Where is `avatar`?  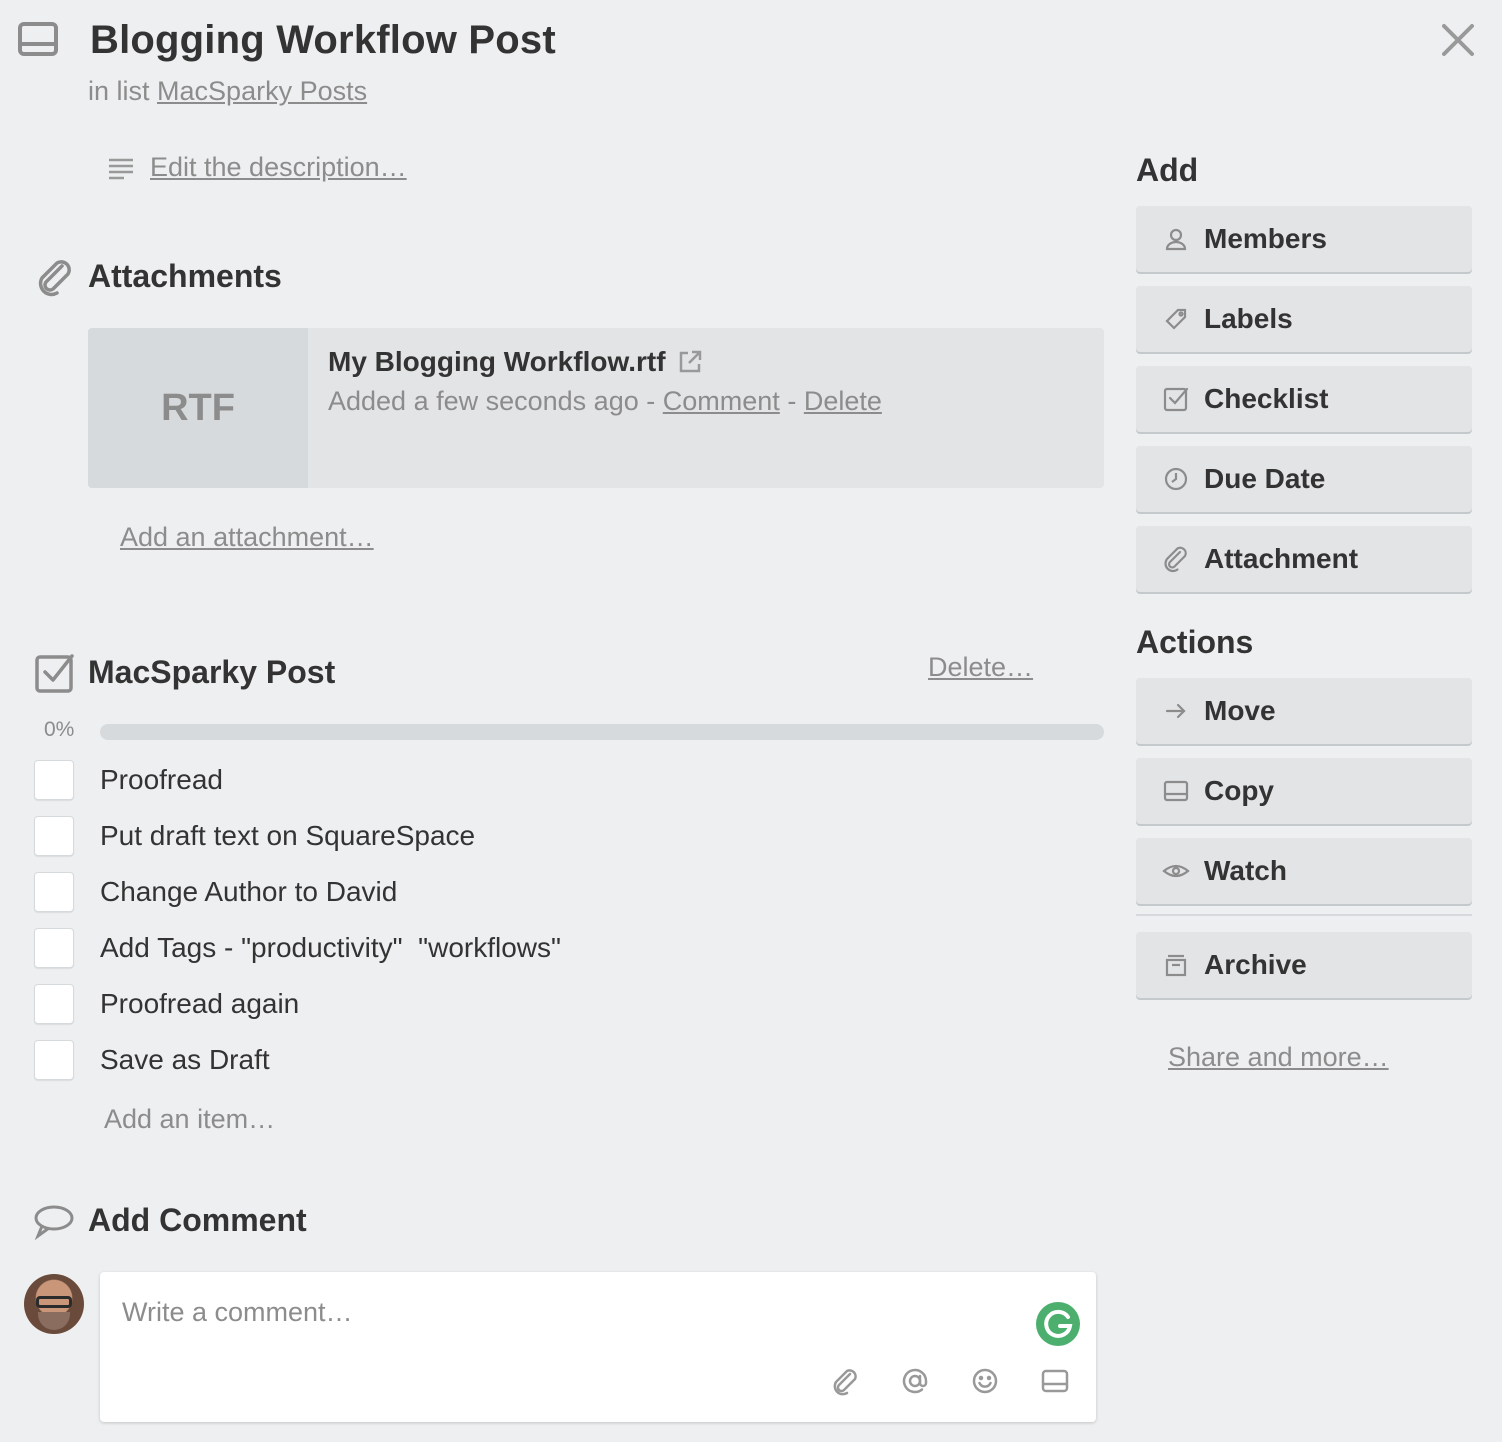
avatar is located at coordinates (54, 1304).